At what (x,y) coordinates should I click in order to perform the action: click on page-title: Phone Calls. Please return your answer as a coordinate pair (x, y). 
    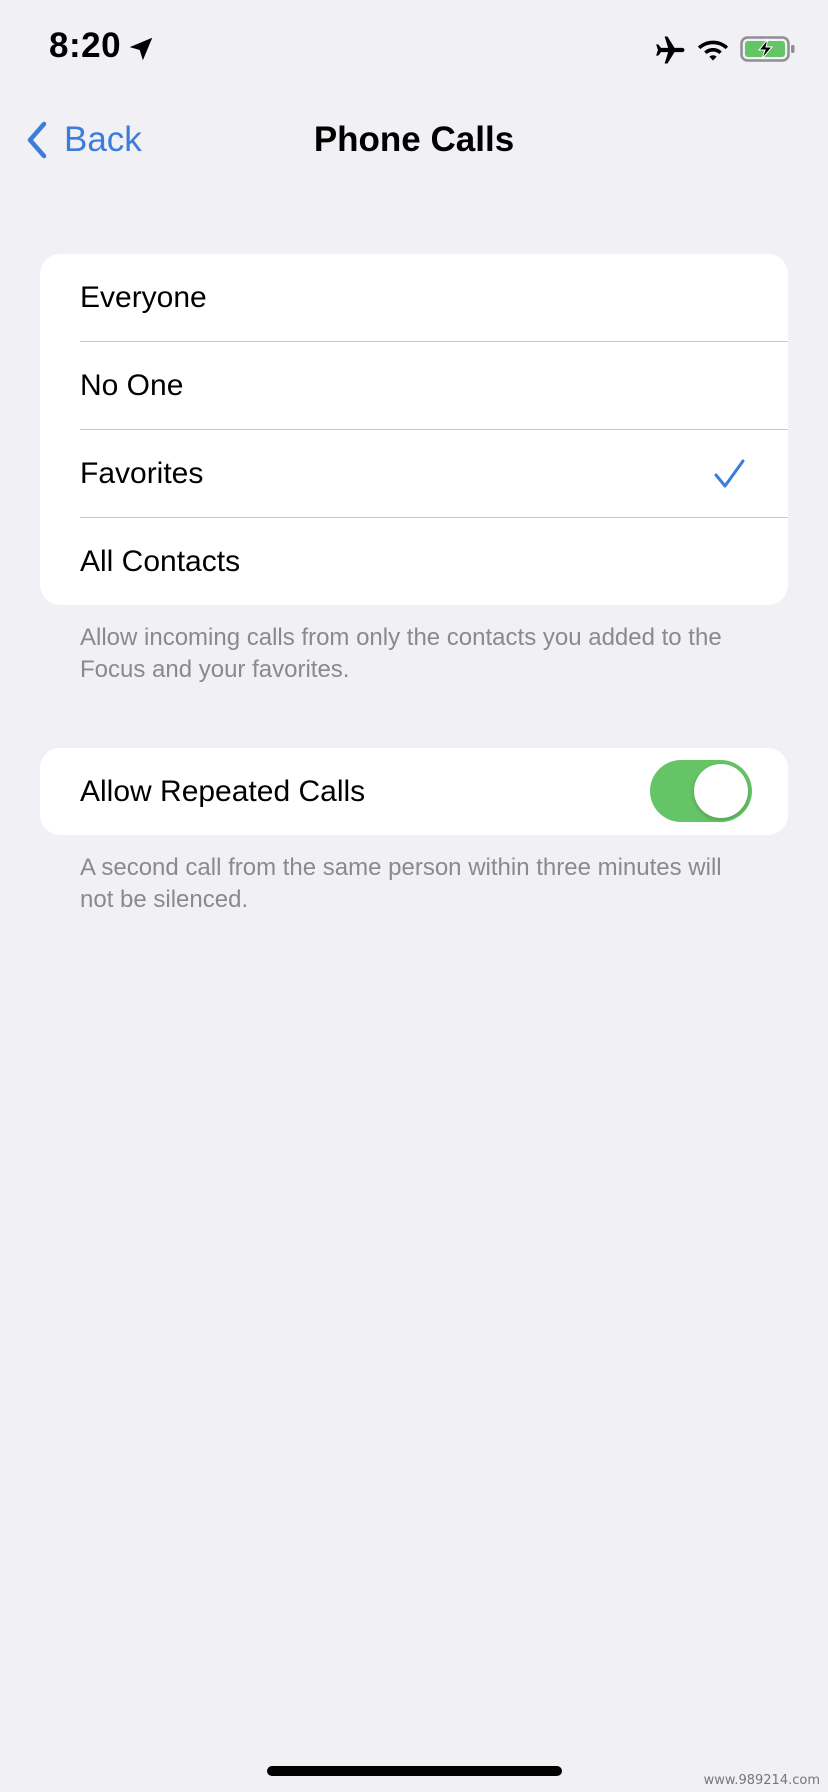
    Looking at the image, I should click on (414, 139).